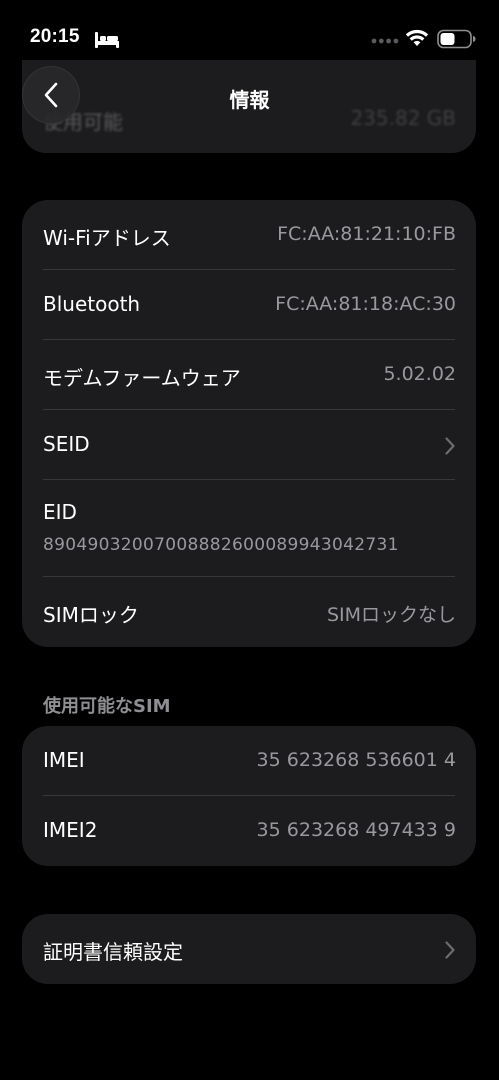 The height and width of the screenshot is (1080, 499). What do you see at coordinates (107, 706) in the screenshot?
I see `sim-section-header: 使用可能なSIM` at bounding box center [107, 706].